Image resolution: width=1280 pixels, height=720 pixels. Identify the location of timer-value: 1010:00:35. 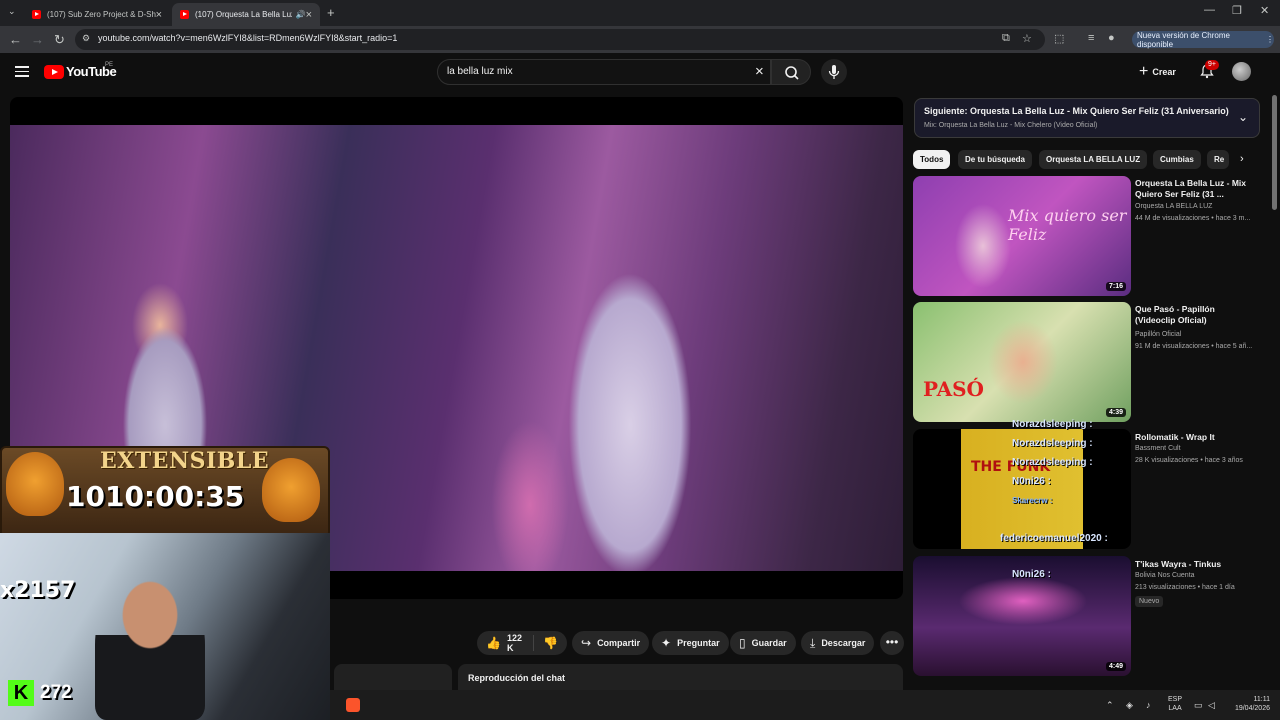
(155, 496).